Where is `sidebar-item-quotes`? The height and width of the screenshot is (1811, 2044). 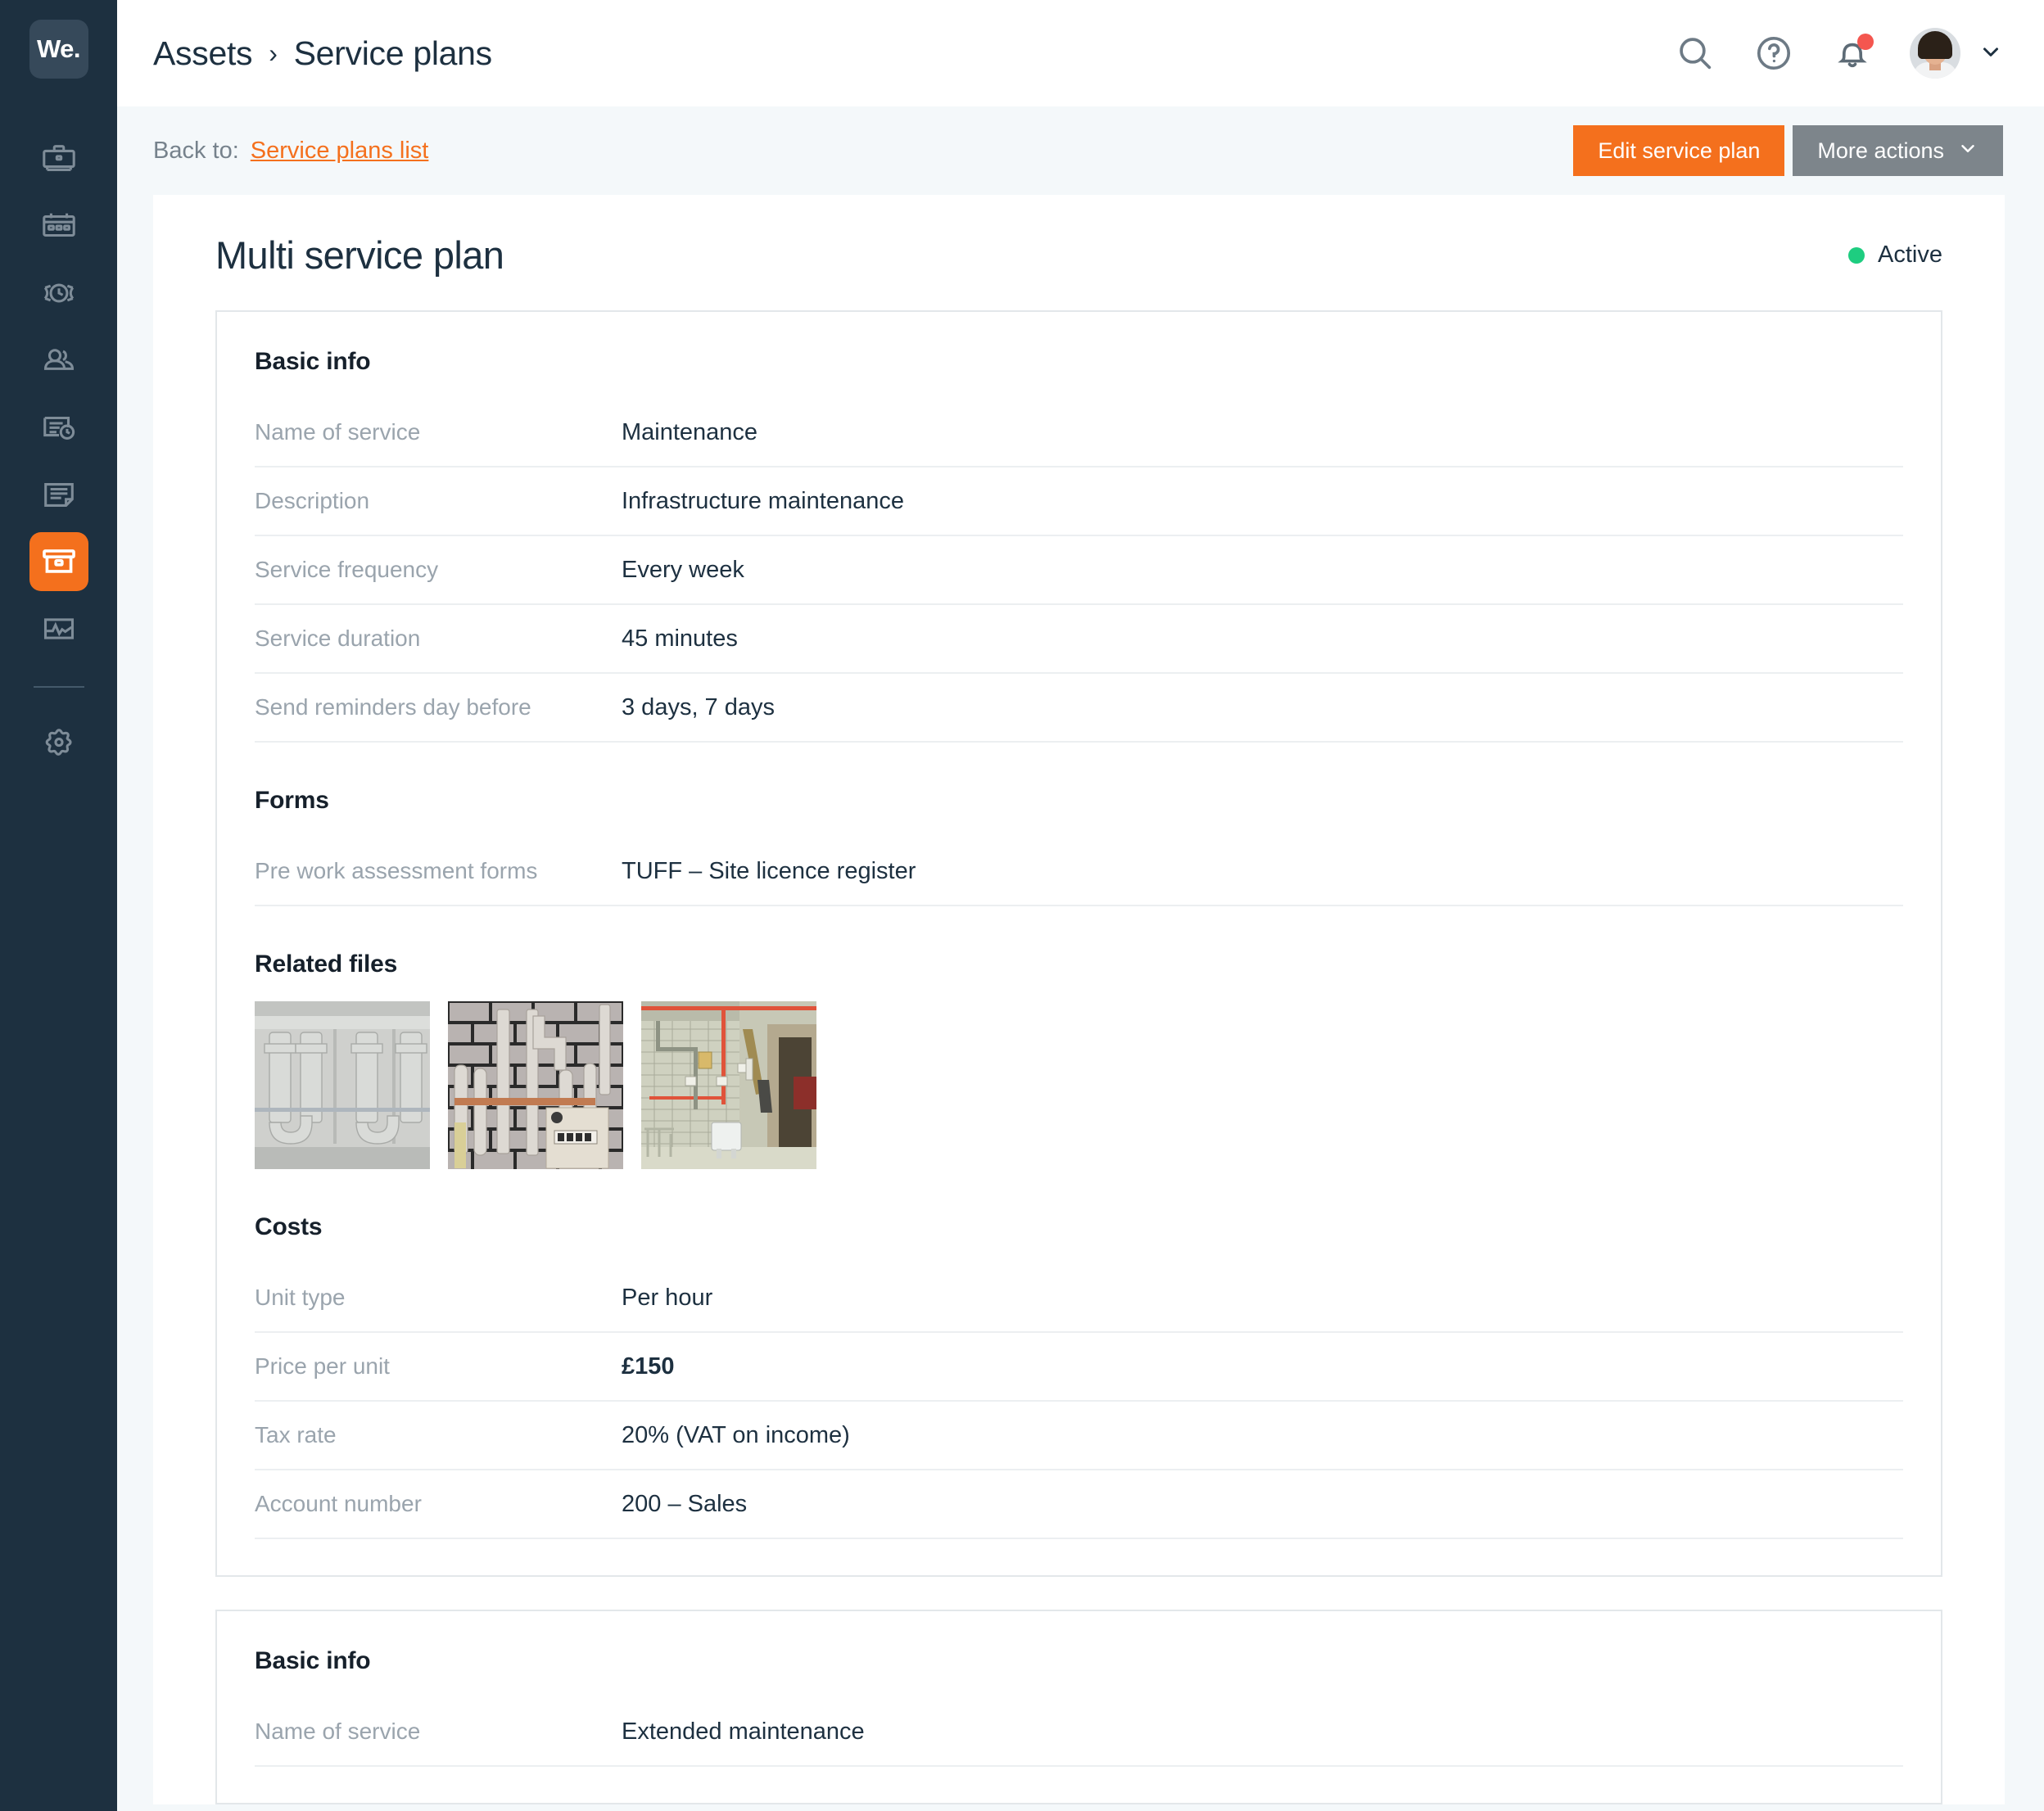 sidebar-item-quotes is located at coordinates (58, 427).